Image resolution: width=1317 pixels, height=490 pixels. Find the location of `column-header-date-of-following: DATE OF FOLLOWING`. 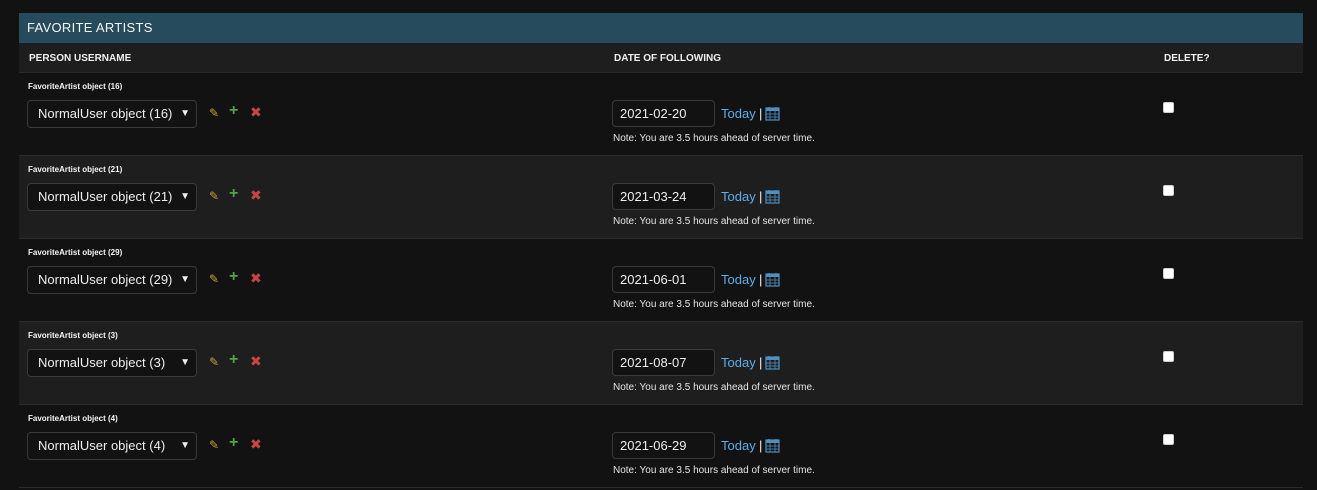

column-header-date-of-following: DATE OF FOLLOWING is located at coordinates (668, 58).